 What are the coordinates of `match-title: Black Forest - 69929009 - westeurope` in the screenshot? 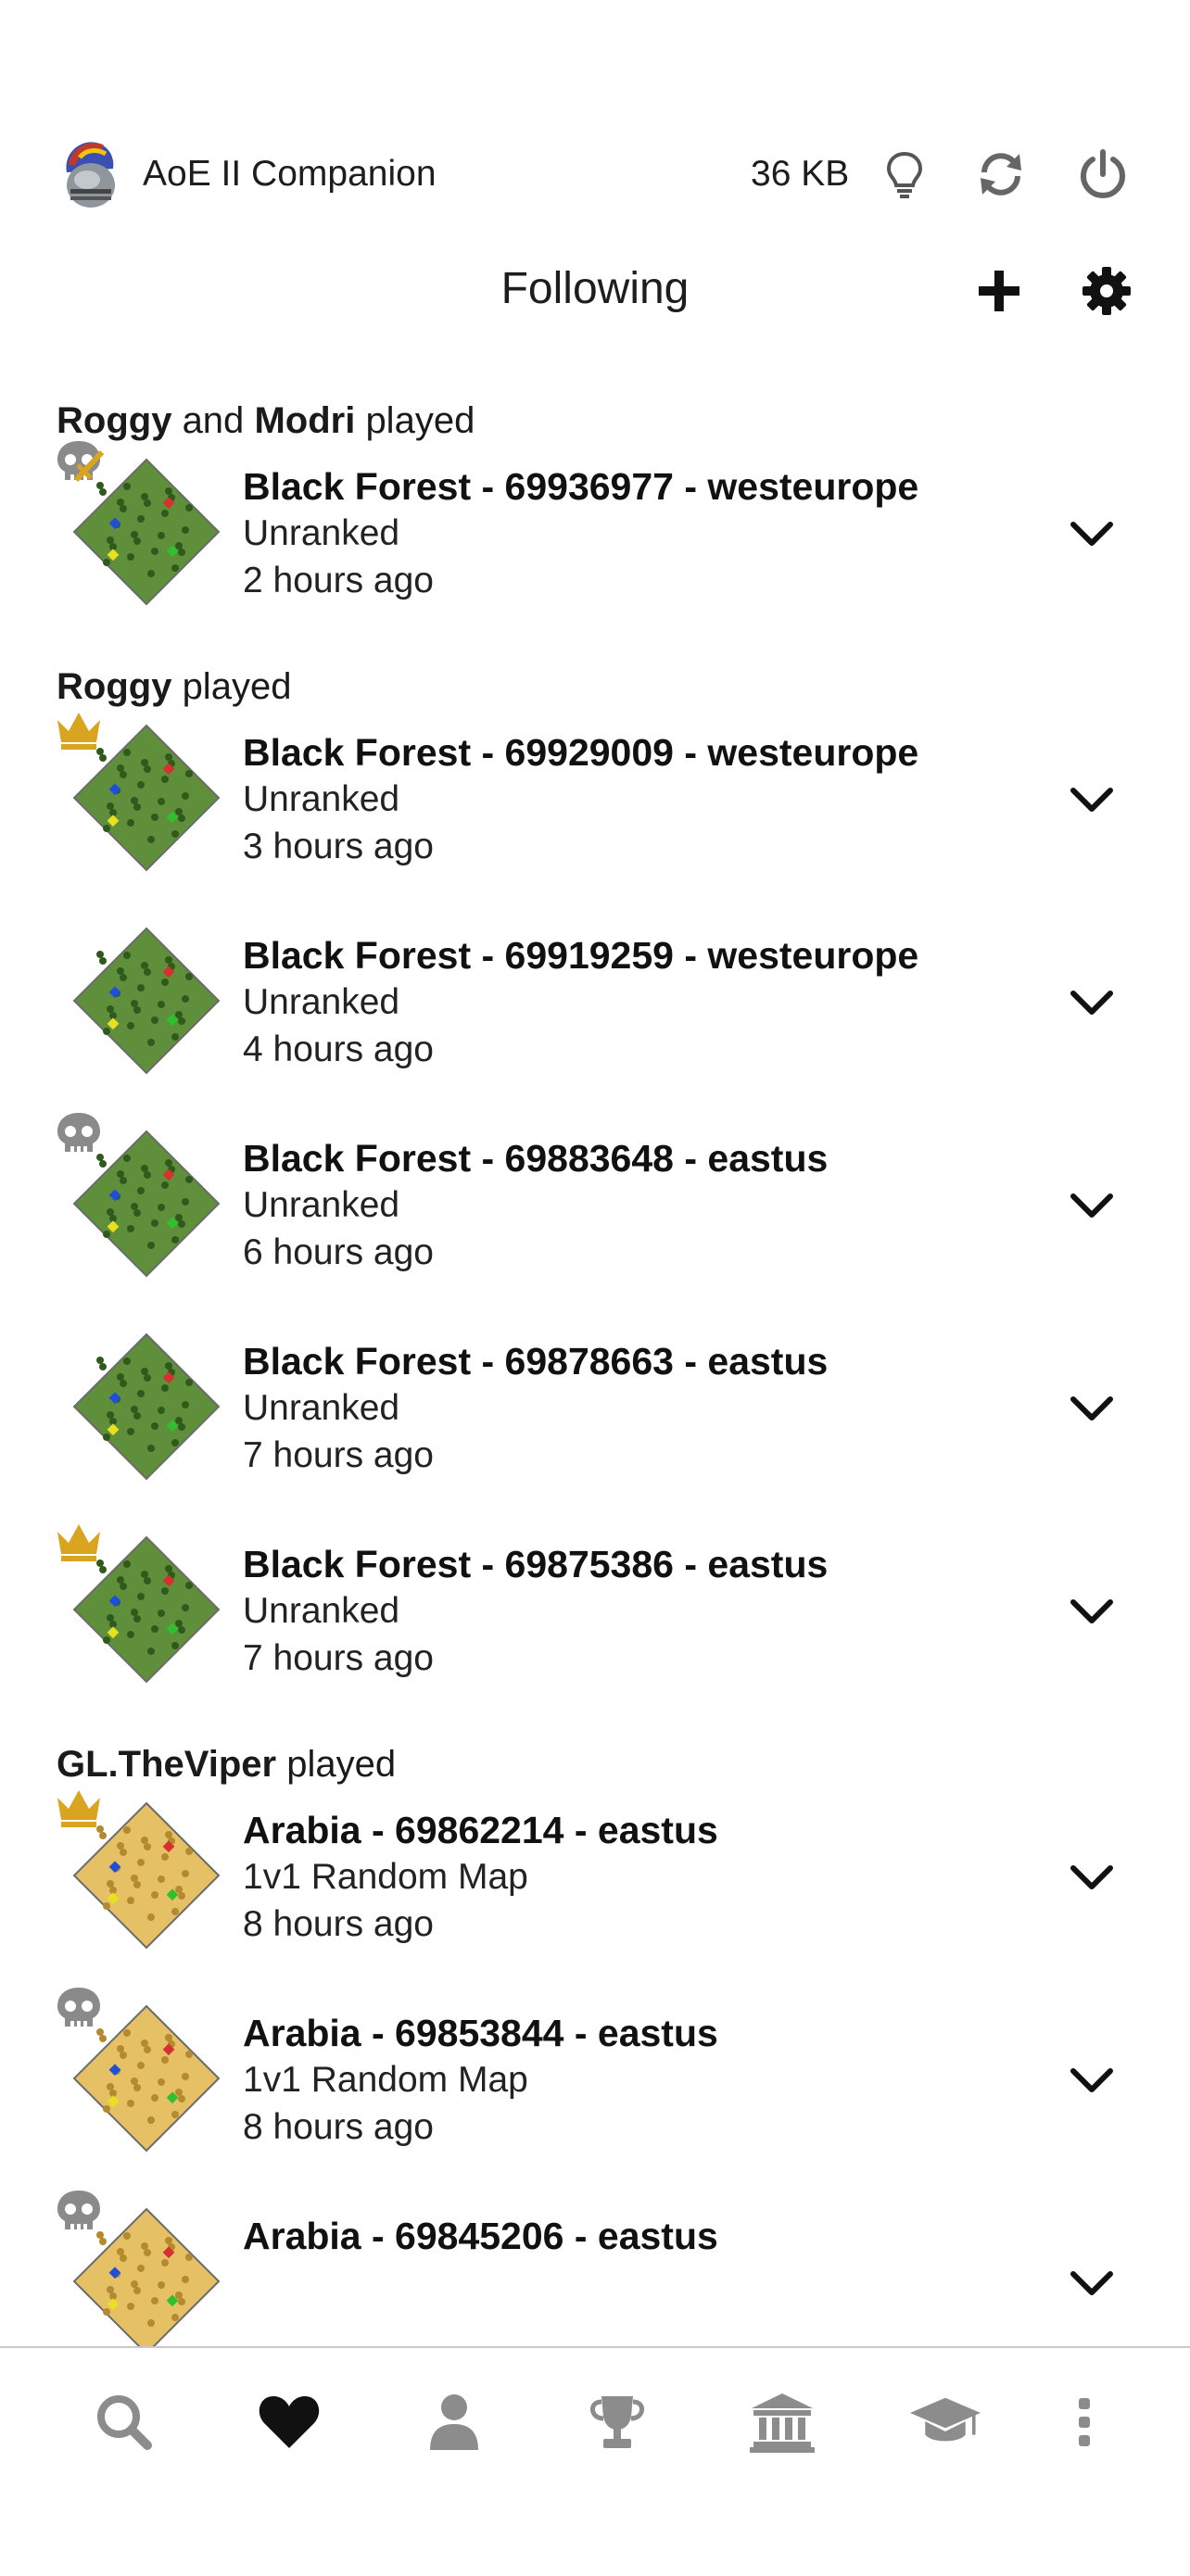 It's located at (581, 752).